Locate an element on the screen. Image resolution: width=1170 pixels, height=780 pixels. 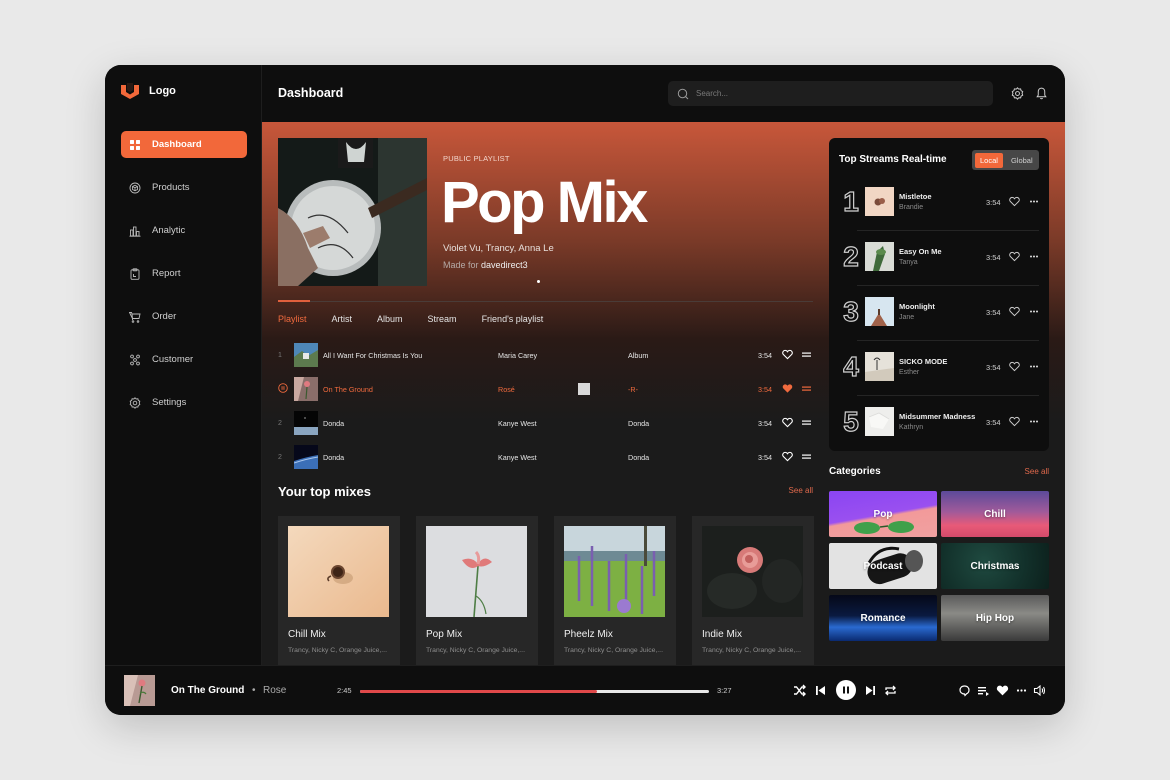
stream-rank: 1 is located at coordinates (851, 201).